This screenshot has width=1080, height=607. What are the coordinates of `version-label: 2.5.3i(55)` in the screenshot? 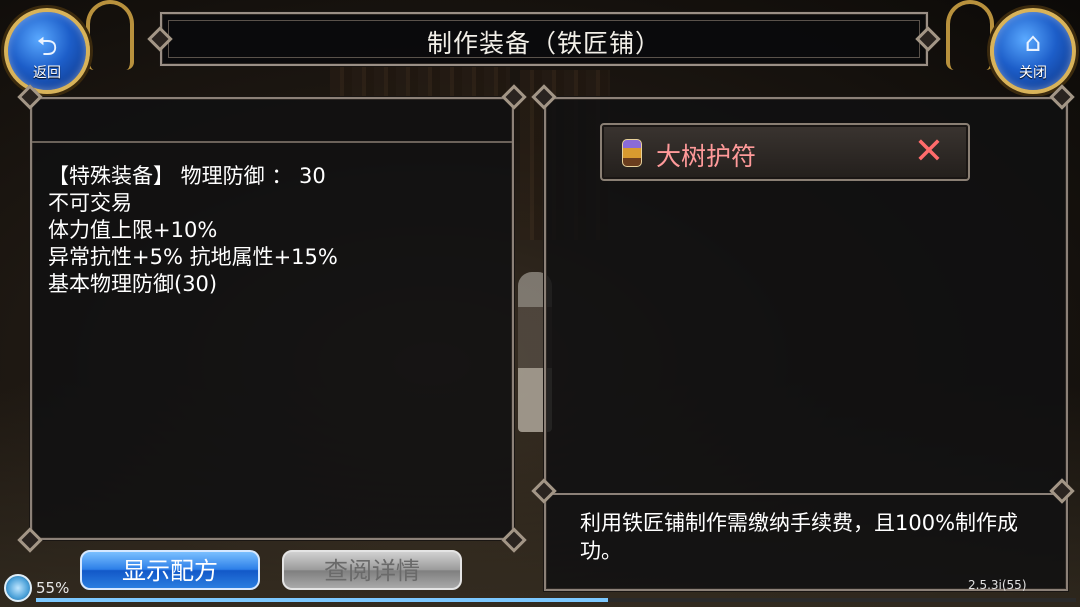 It's located at (997, 585).